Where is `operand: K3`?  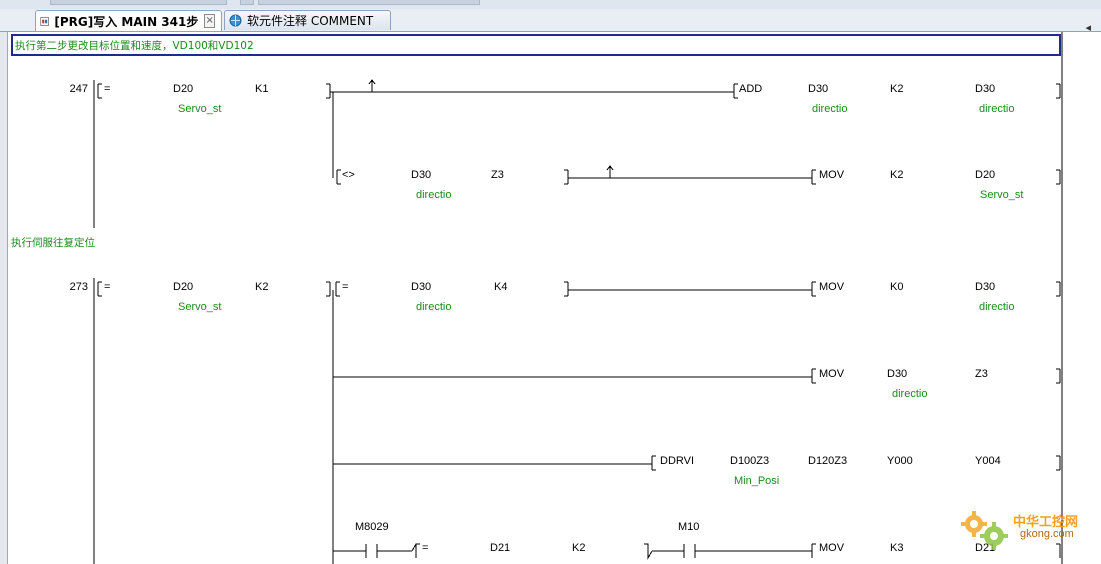
operand: K3 is located at coordinates (896, 548).